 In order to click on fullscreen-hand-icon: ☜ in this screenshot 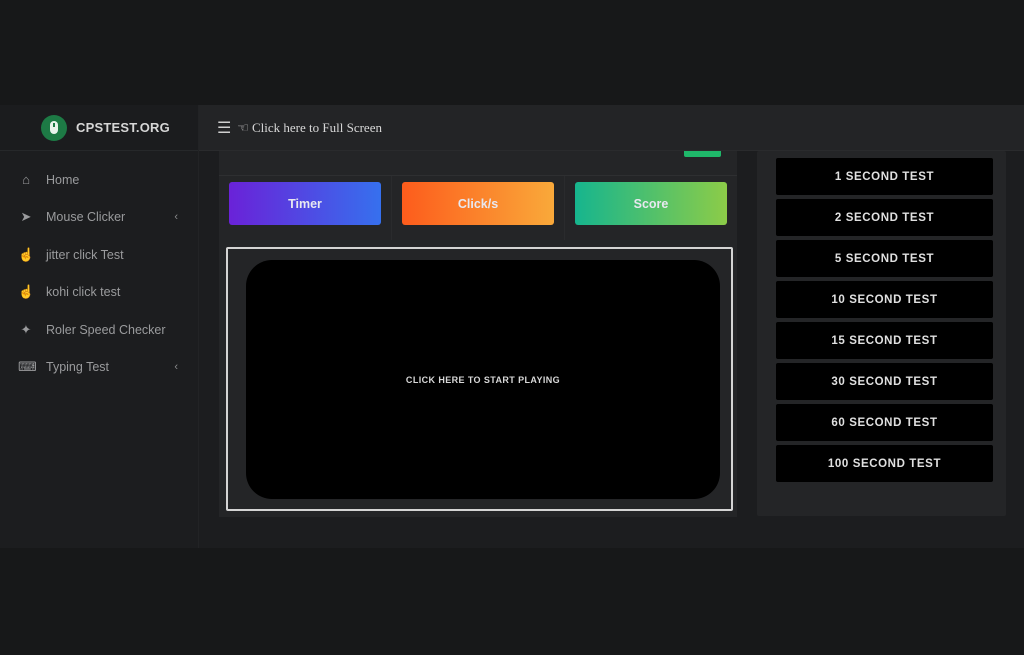, I will do `click(243, 128)`.